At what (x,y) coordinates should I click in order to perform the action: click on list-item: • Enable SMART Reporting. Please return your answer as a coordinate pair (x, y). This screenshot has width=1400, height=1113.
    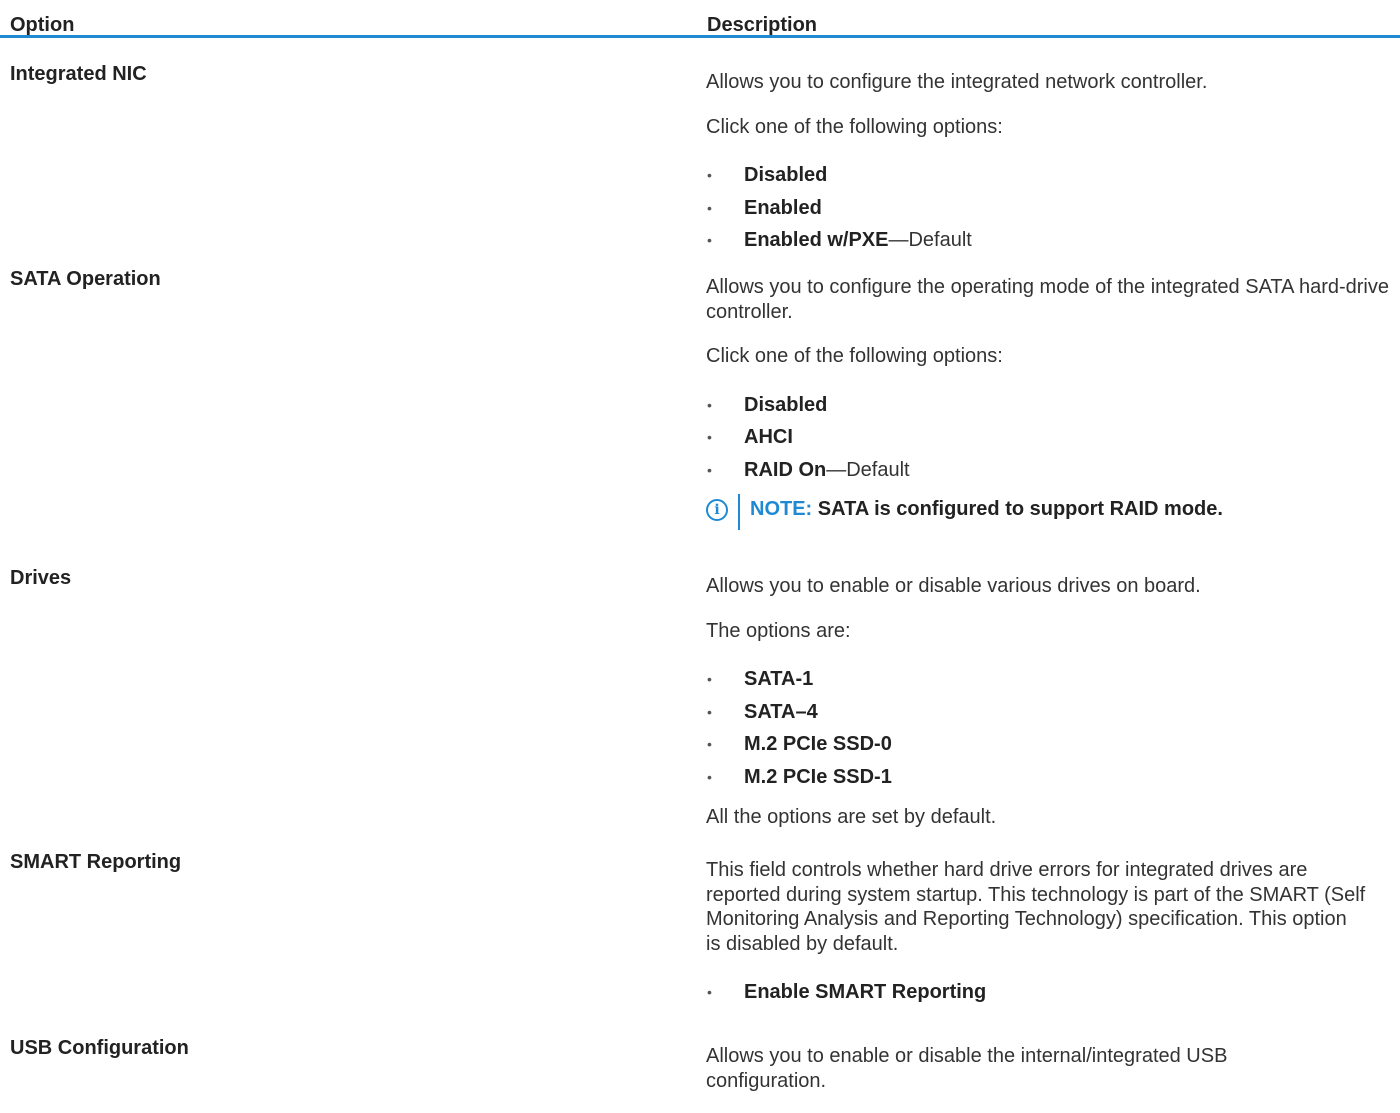
    Looking at the image, I should click on (1051, 992).